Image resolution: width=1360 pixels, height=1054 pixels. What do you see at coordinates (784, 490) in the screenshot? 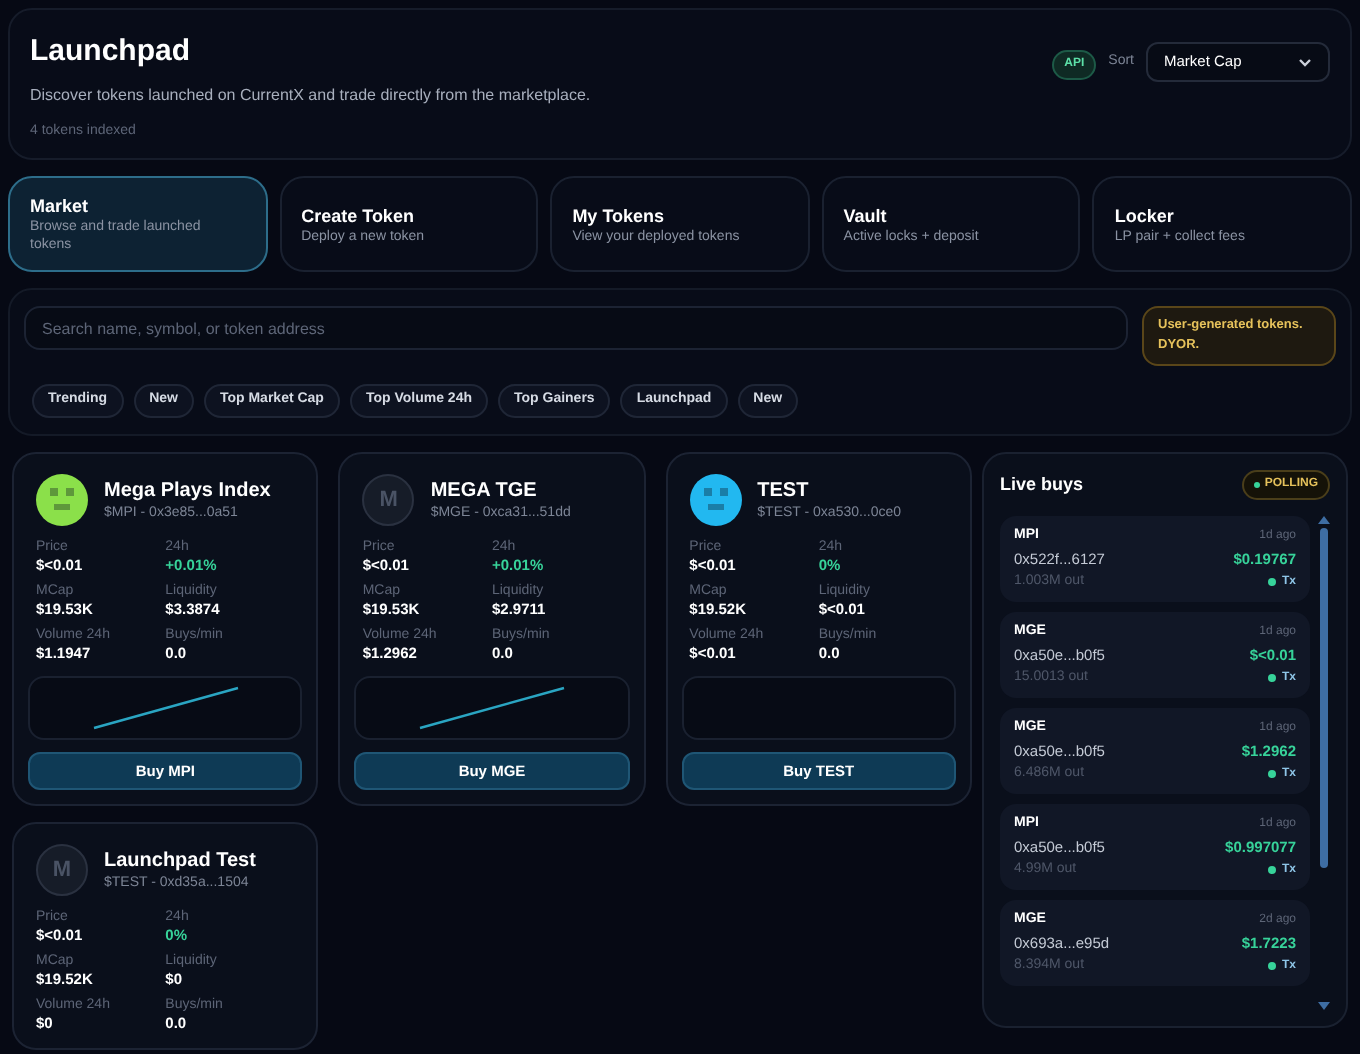
I see `token-name: TEST` at bounding box center [784, 490].